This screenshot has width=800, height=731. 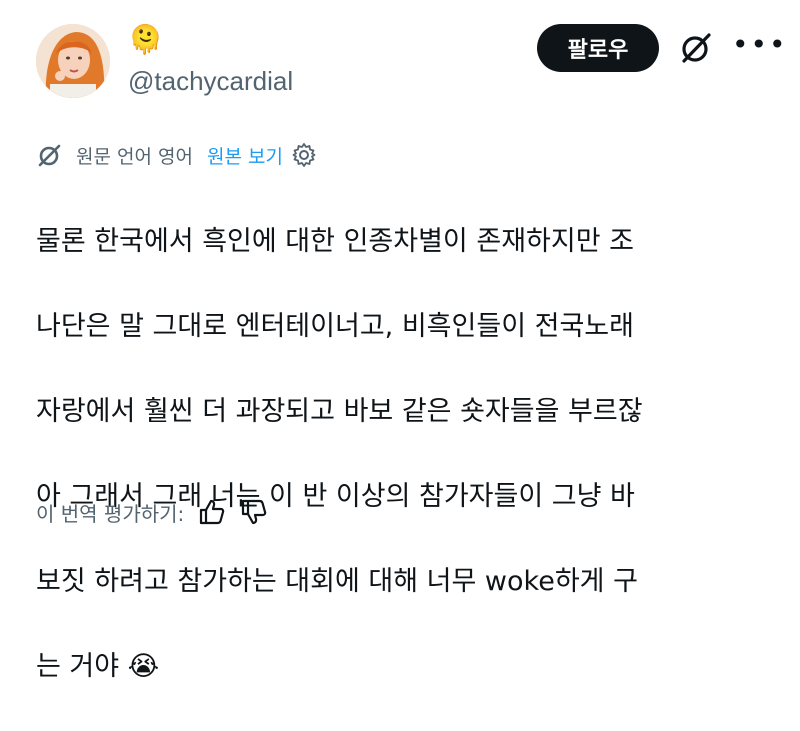 I want to click on translation-bar: 원문 언어 영어 원본 보기, so click(x=176, y=155).